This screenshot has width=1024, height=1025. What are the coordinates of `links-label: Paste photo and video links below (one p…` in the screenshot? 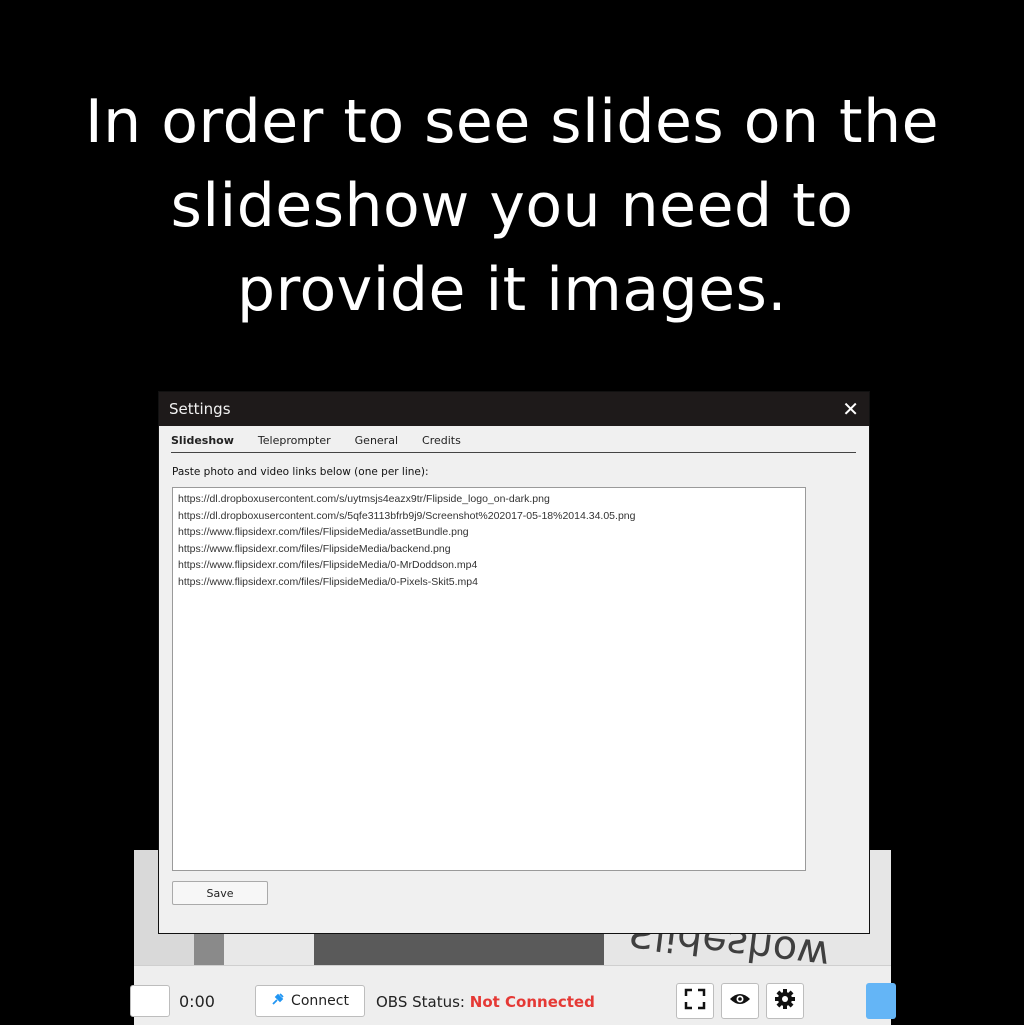 It's located at (300, 472).